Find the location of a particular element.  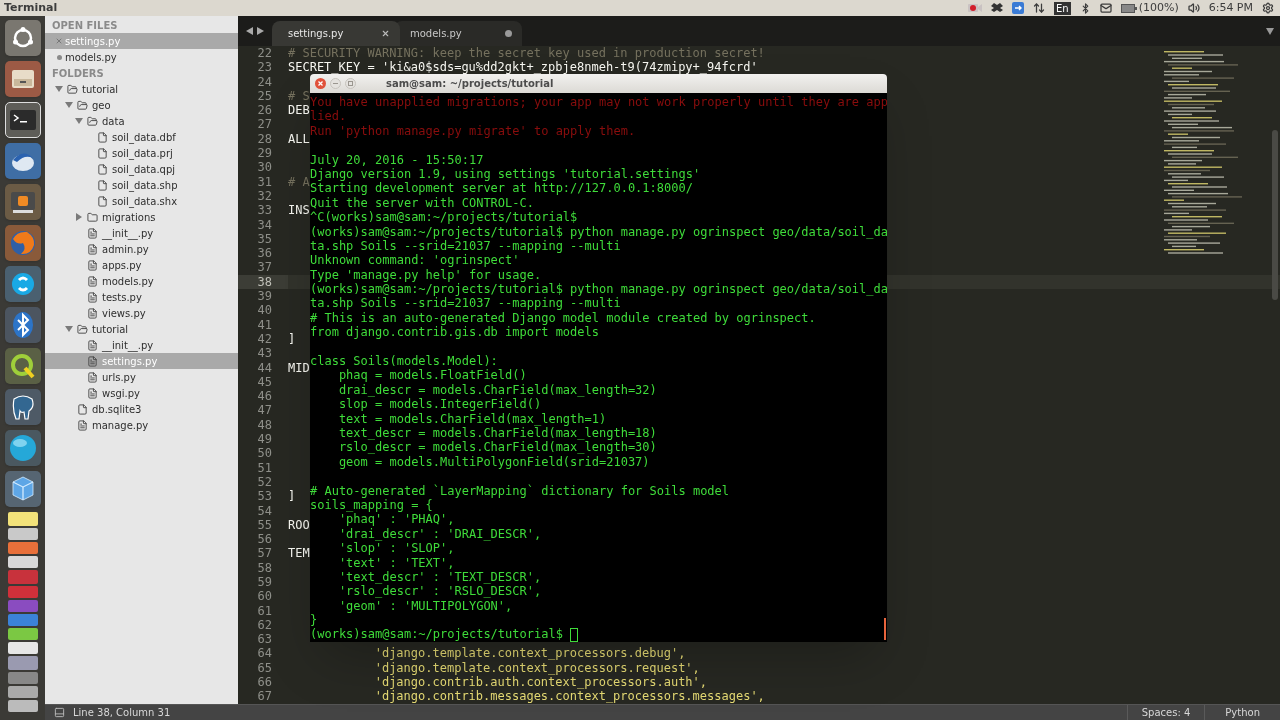

terminal-line: rslo_descr = models.CharField(max_length=30) is located at coordinates (497, 447).